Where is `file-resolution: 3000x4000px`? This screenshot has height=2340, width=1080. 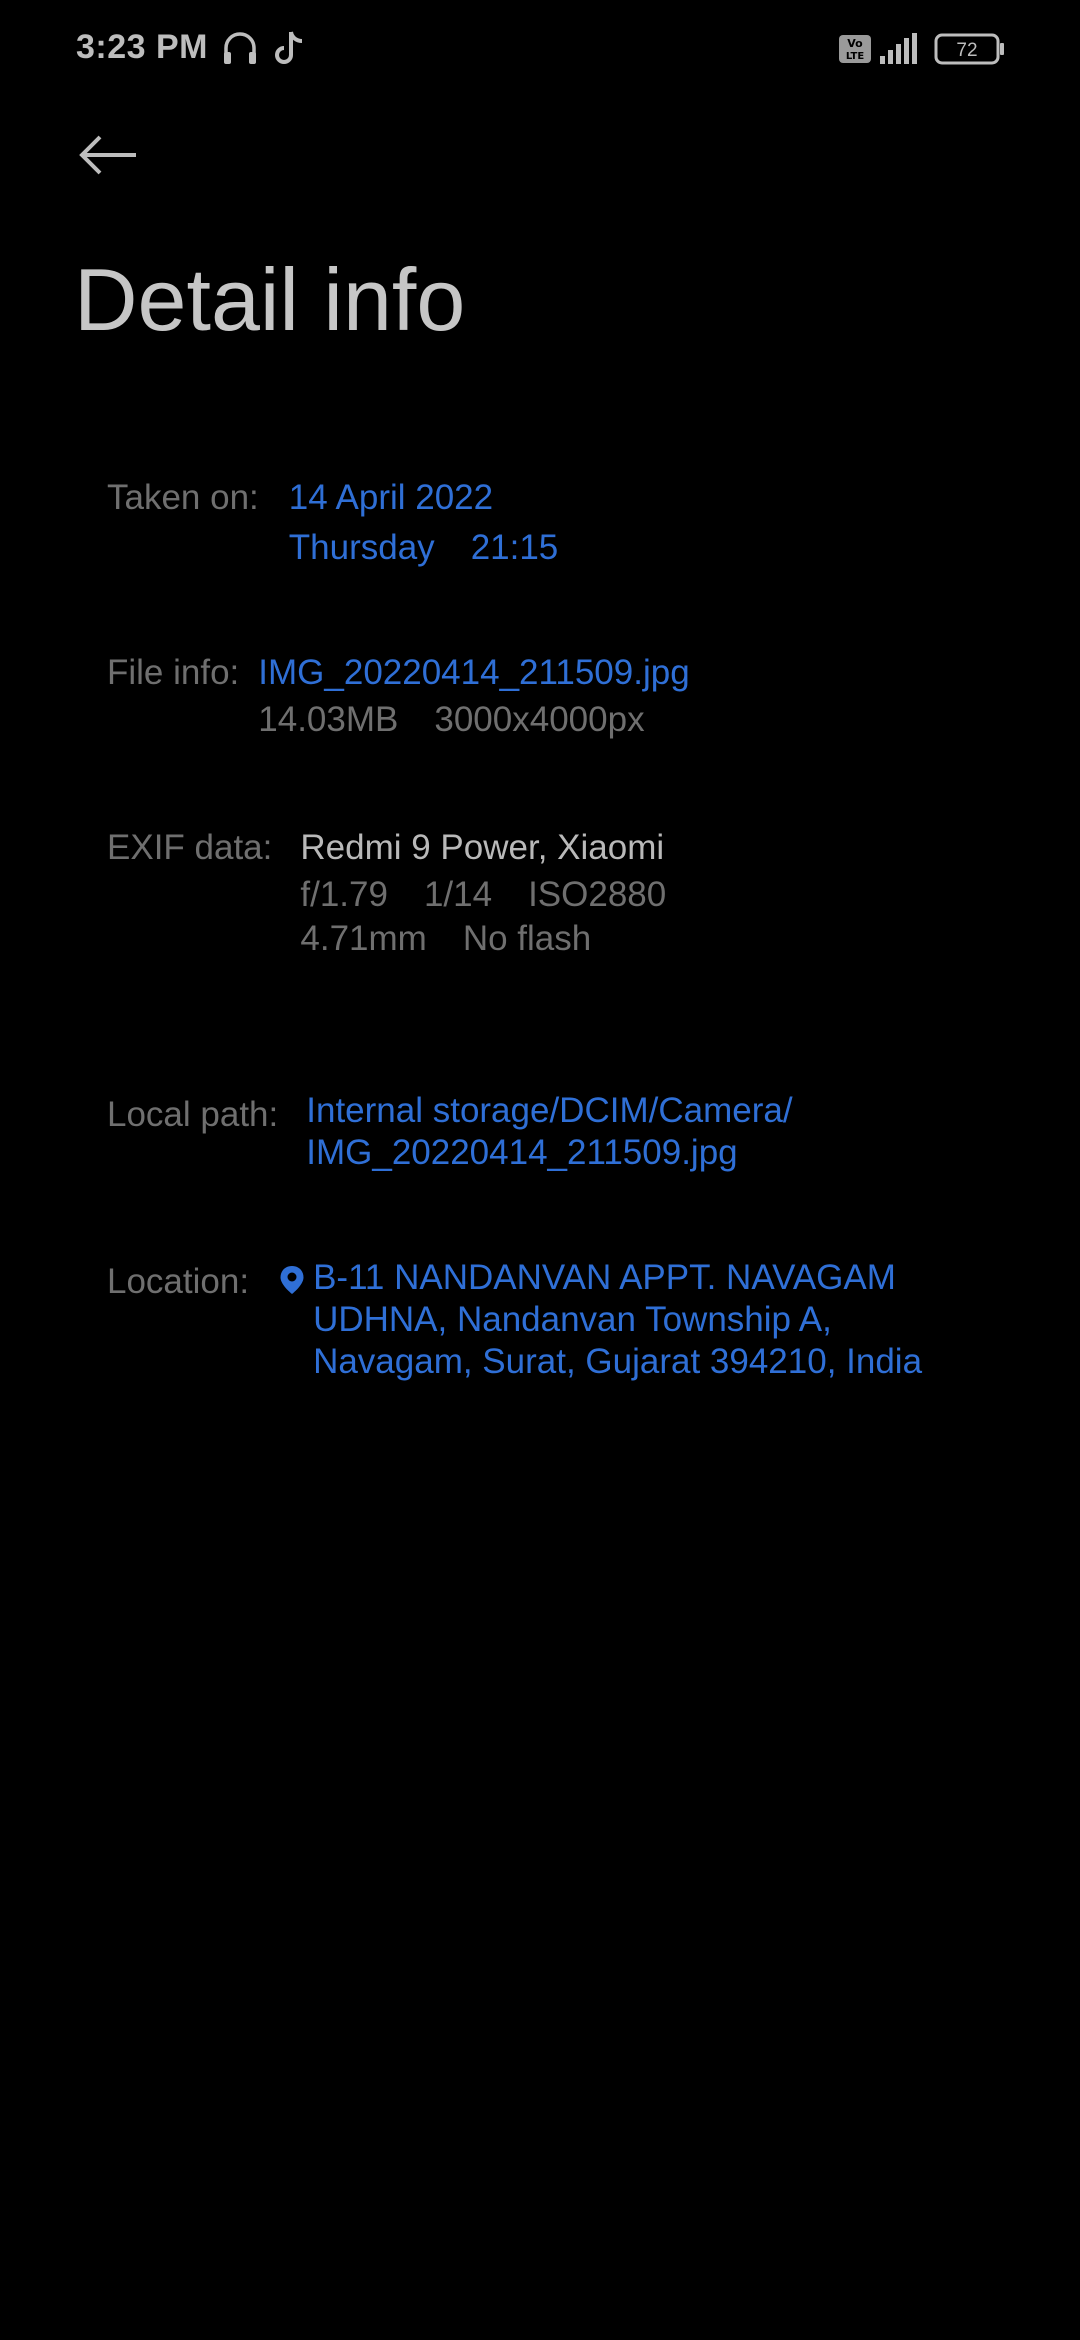 file-resolution: 3000x4000px is located at coordinates (539, 719).